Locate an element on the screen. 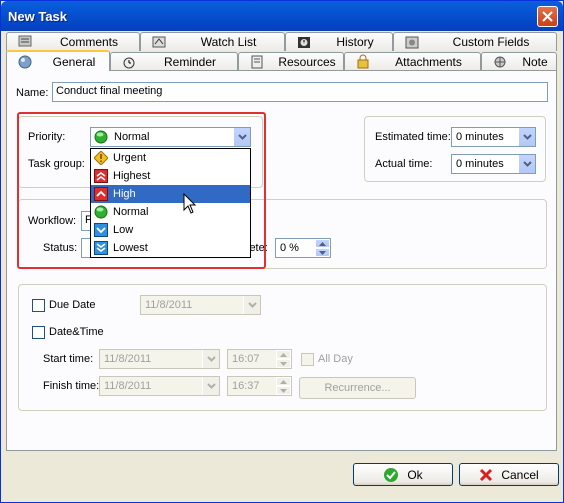 The image size is (564, 503). ok-button: Ok is located at coordinates (403, 474).